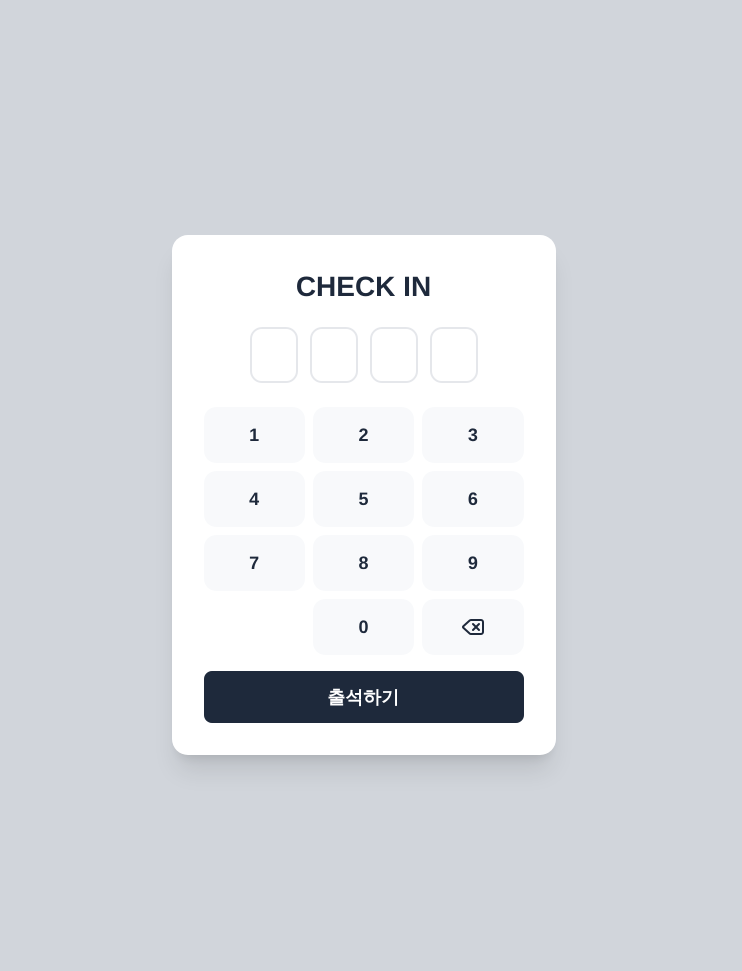 The image size is (742, 971). What do you see at coordinates (254, 435) in the screenshot?
I see `keypad-key: 1` at bounding box center [254, 435].